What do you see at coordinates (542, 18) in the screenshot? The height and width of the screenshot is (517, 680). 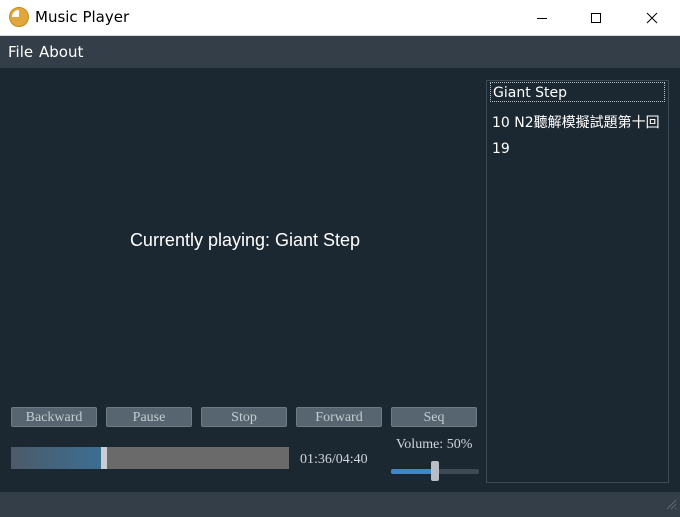 I see `minimize-button` at bounding box center [542, 18].